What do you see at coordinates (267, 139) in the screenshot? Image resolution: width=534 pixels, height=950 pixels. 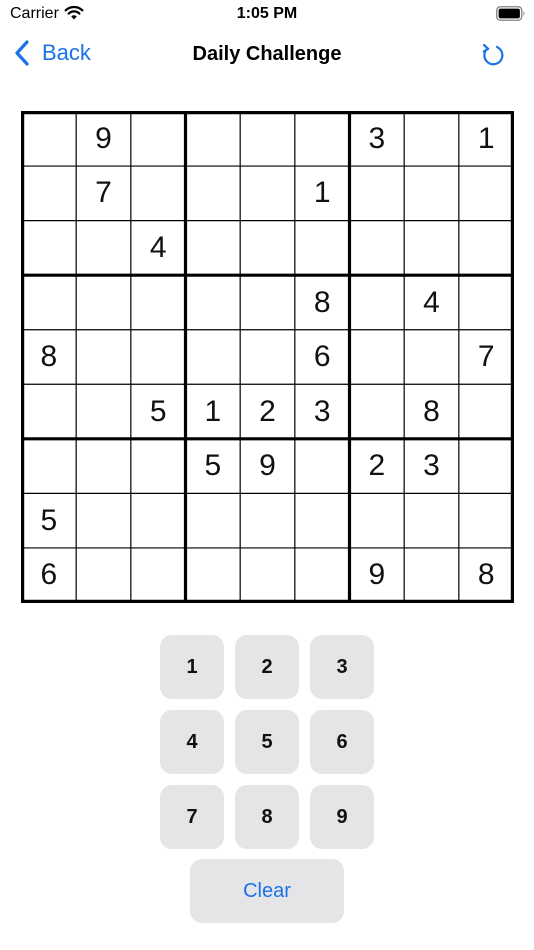 I see `sudoku-cell-r1c5` at bounding box center [267, 139].